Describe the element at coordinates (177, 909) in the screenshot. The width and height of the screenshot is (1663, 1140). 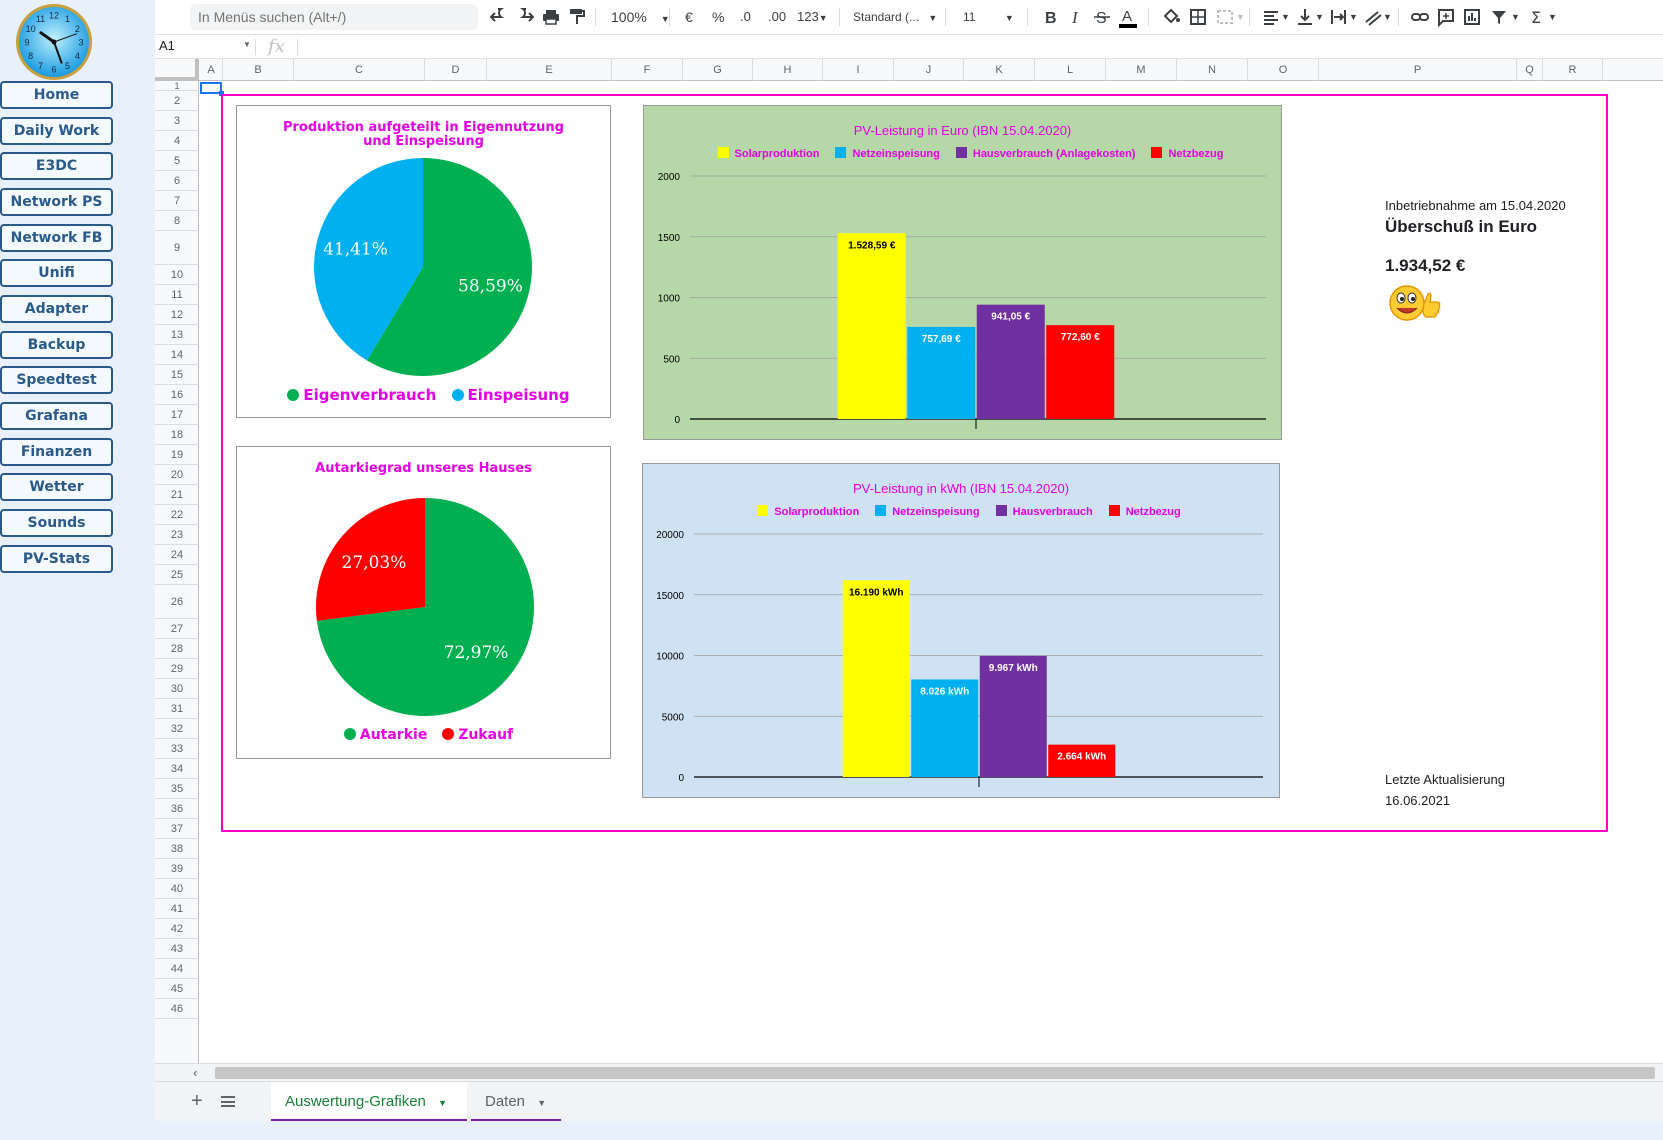
I see `row-header-41: 41` at that location.